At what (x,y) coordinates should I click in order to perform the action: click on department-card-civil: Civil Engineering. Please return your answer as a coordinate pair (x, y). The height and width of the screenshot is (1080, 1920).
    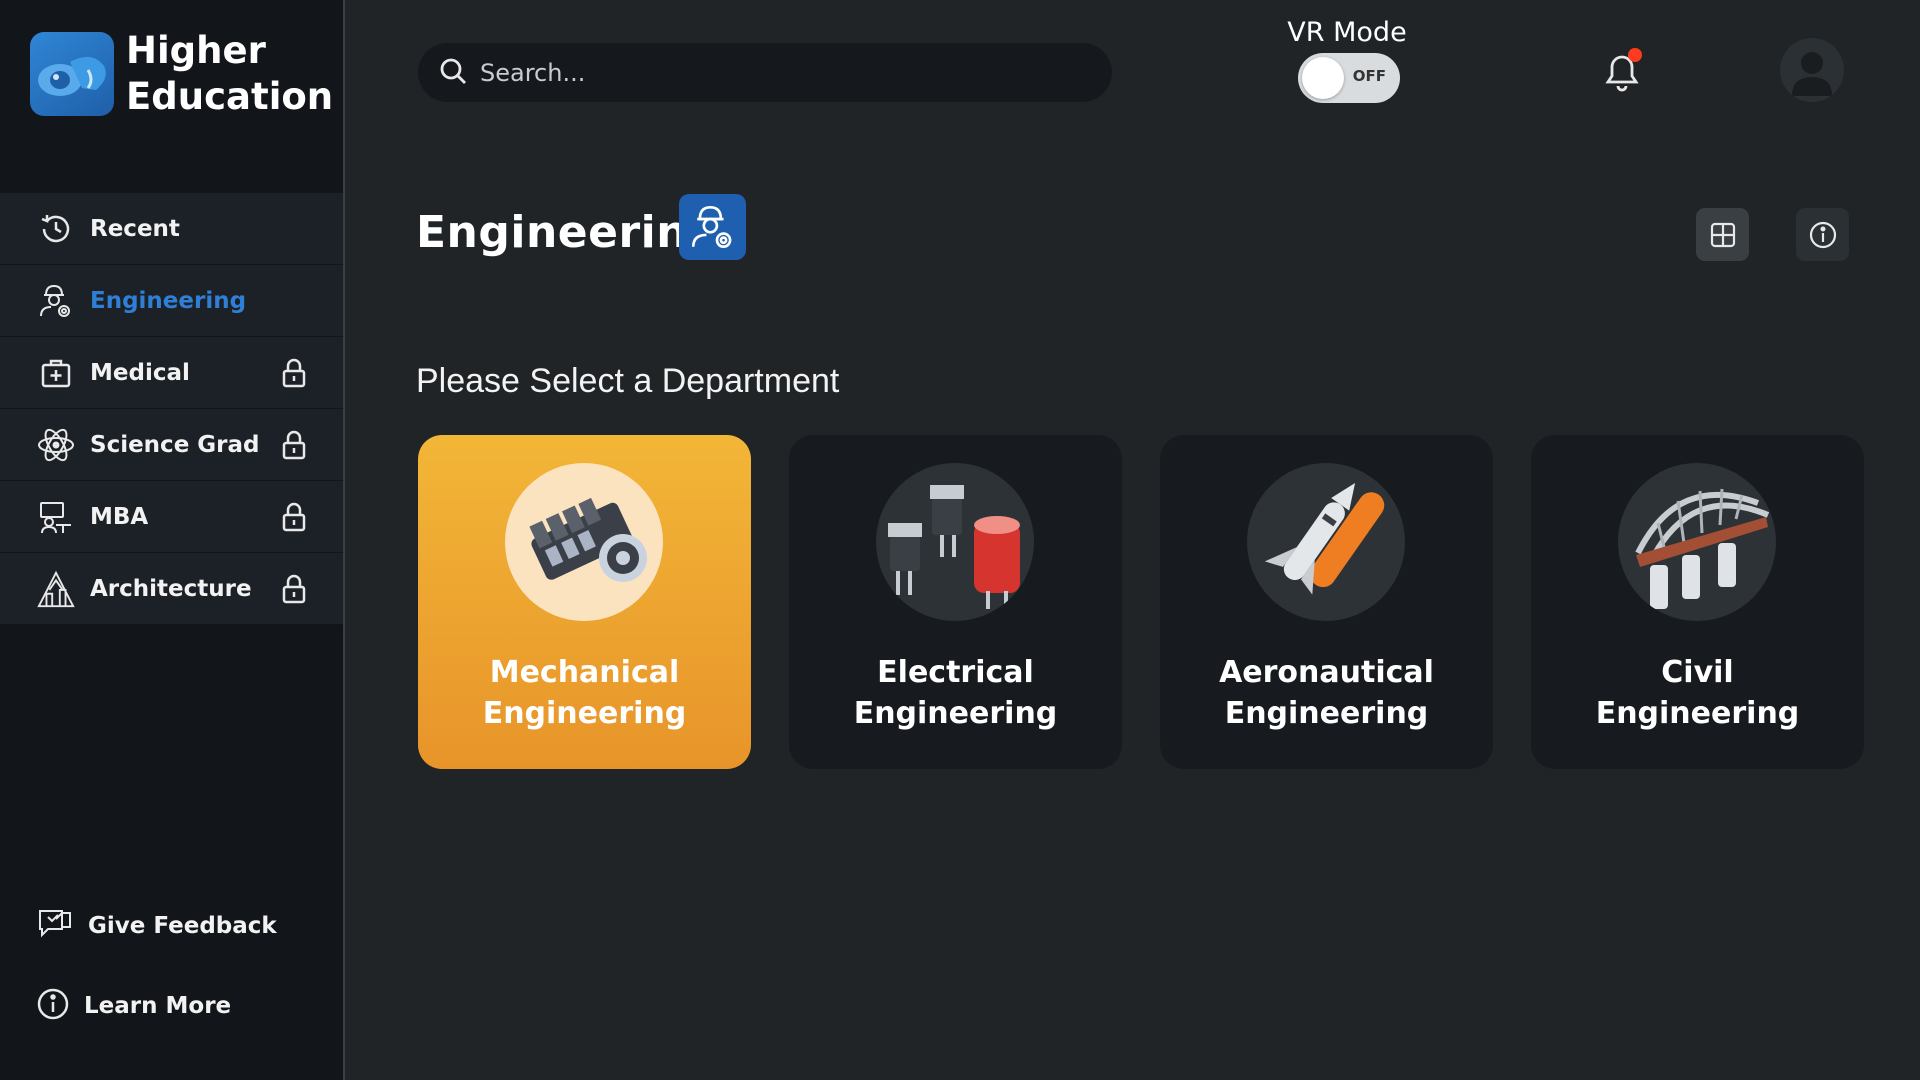
    Looking at the image, I should click on (1697, 602).